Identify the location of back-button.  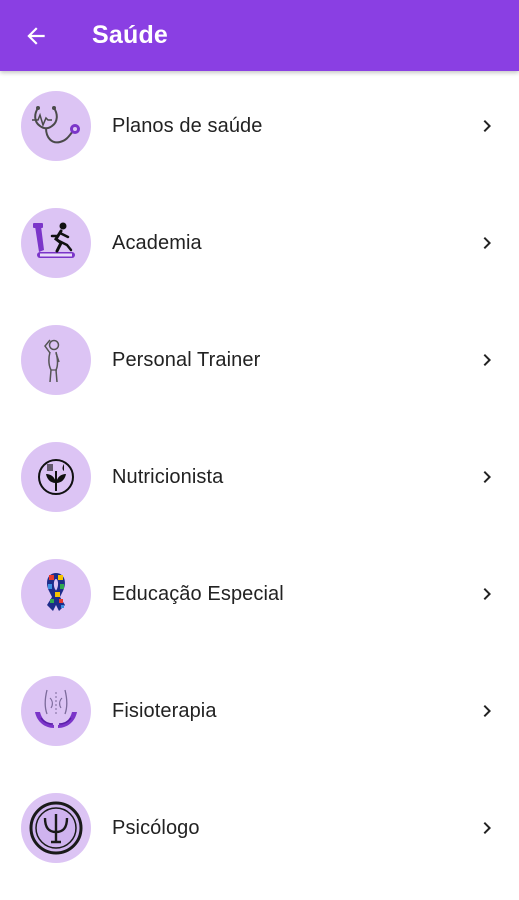
(36, 36).